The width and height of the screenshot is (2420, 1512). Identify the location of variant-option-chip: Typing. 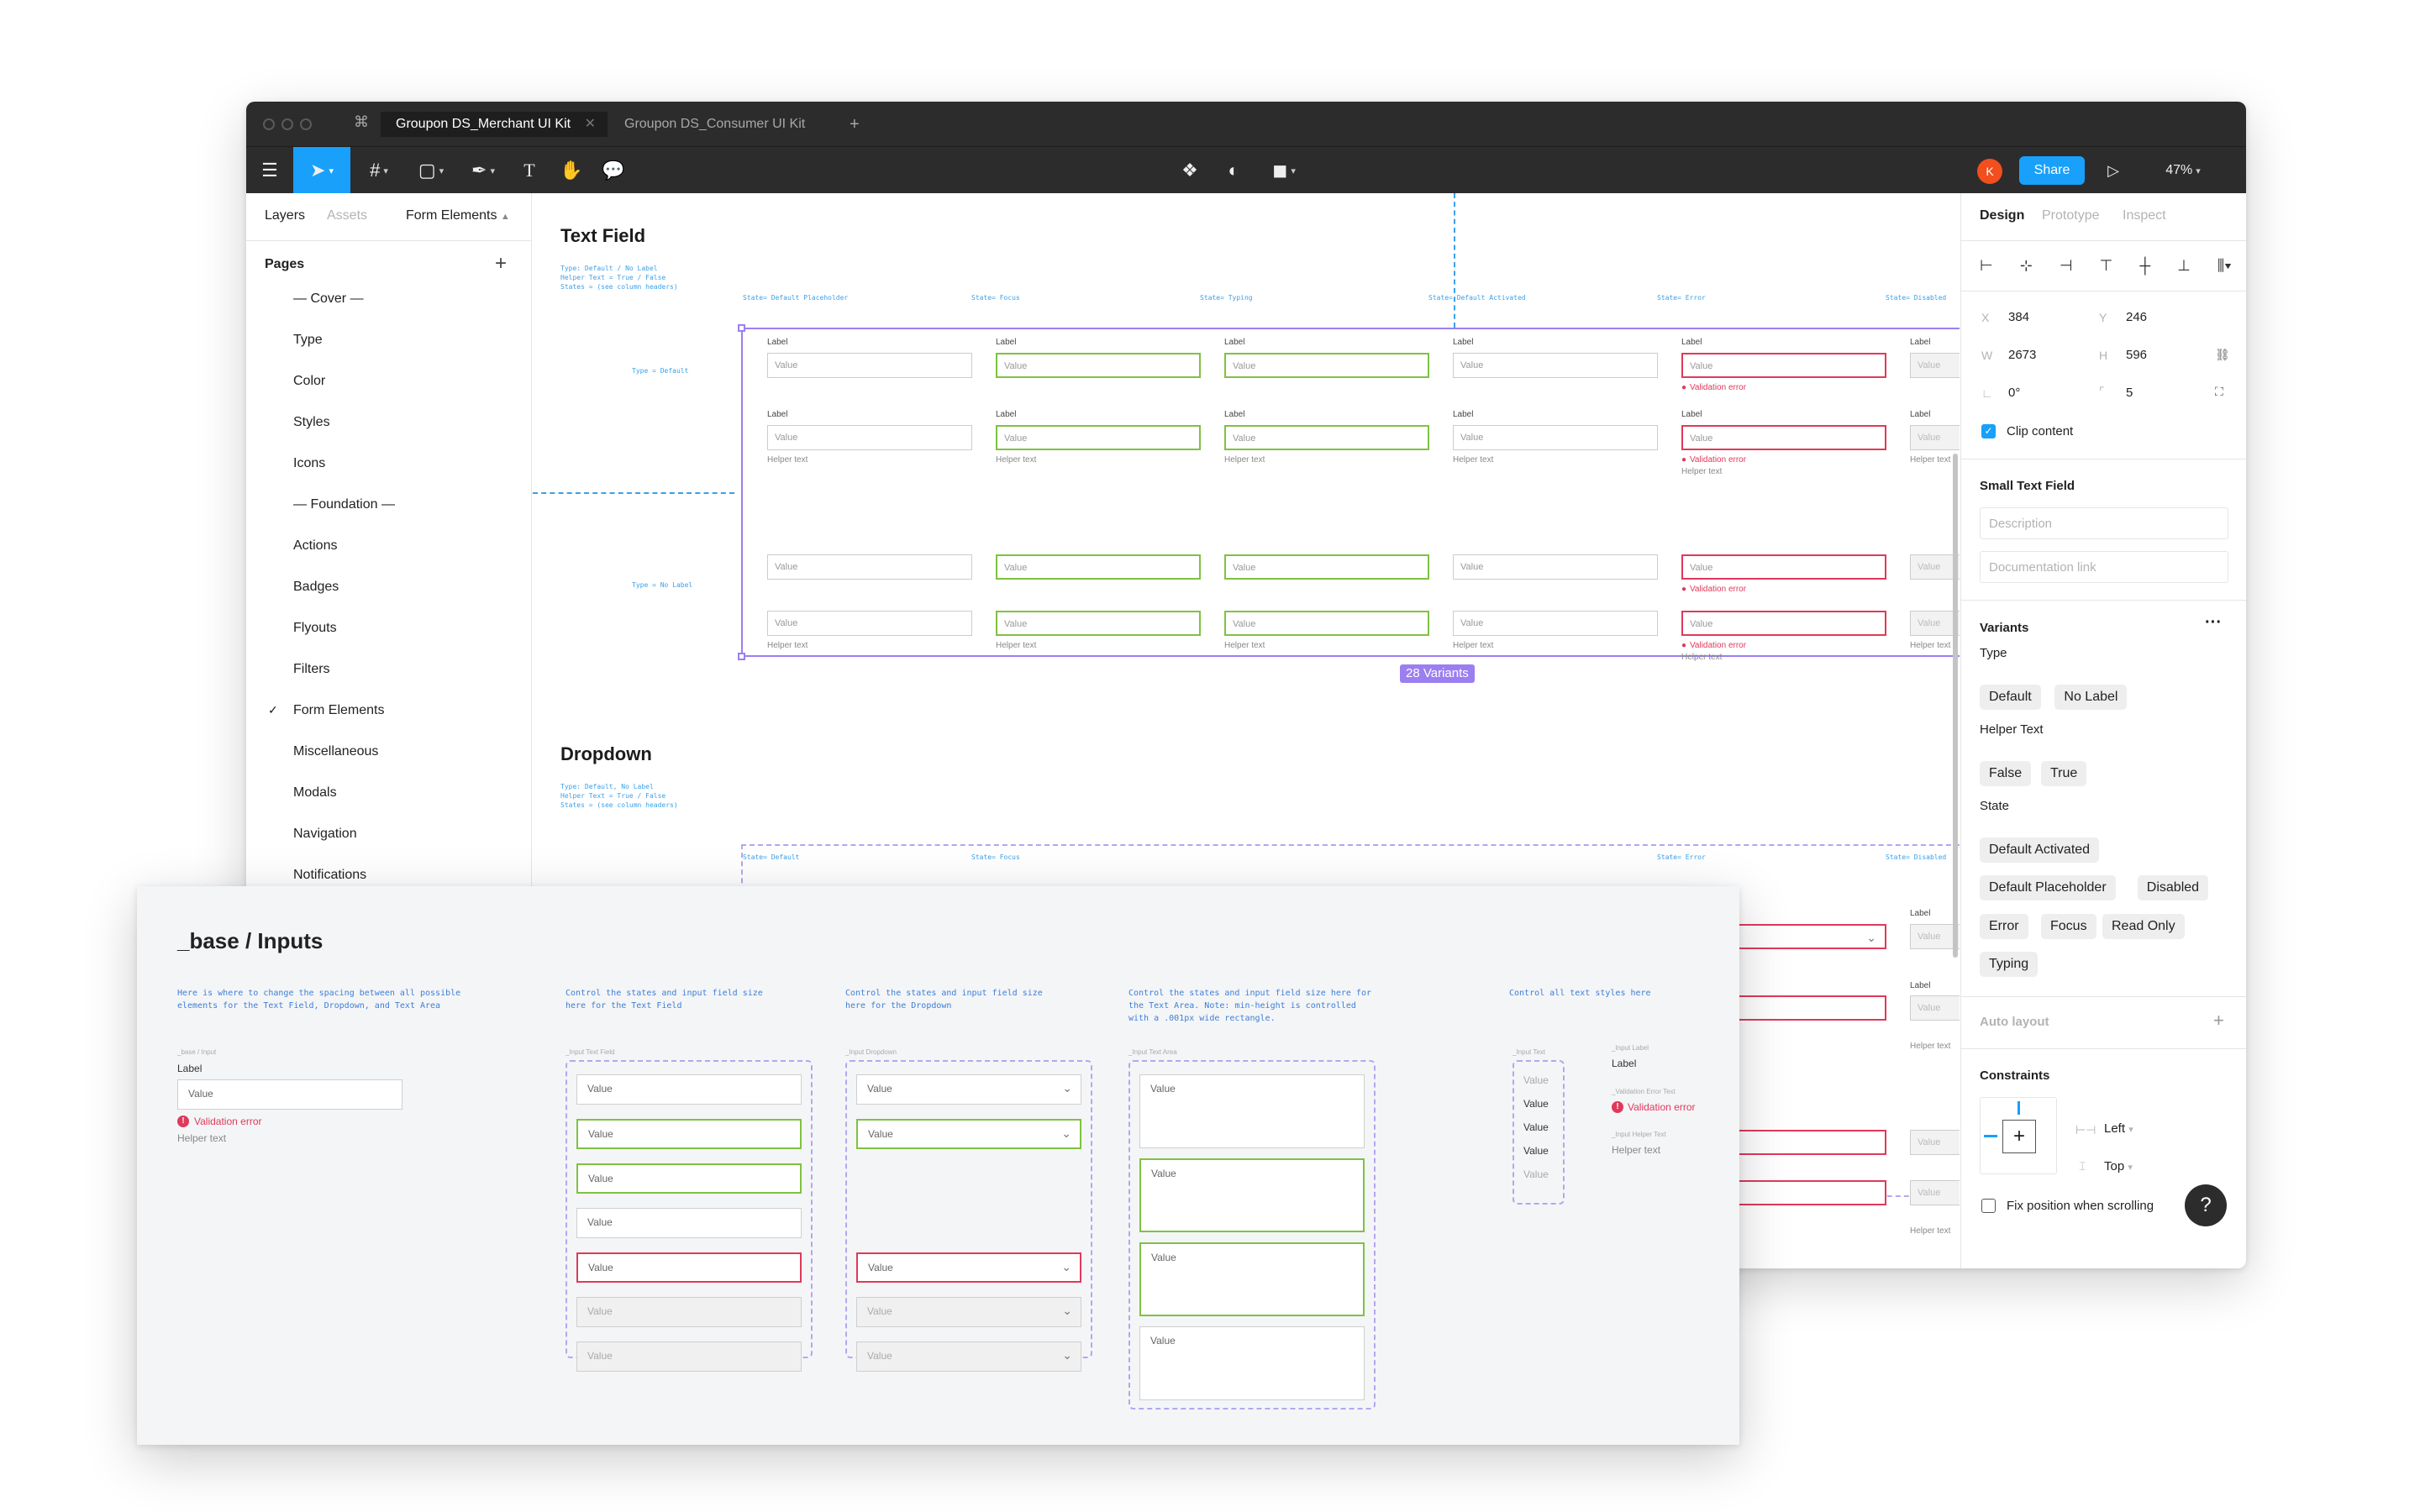
(2009, 964).